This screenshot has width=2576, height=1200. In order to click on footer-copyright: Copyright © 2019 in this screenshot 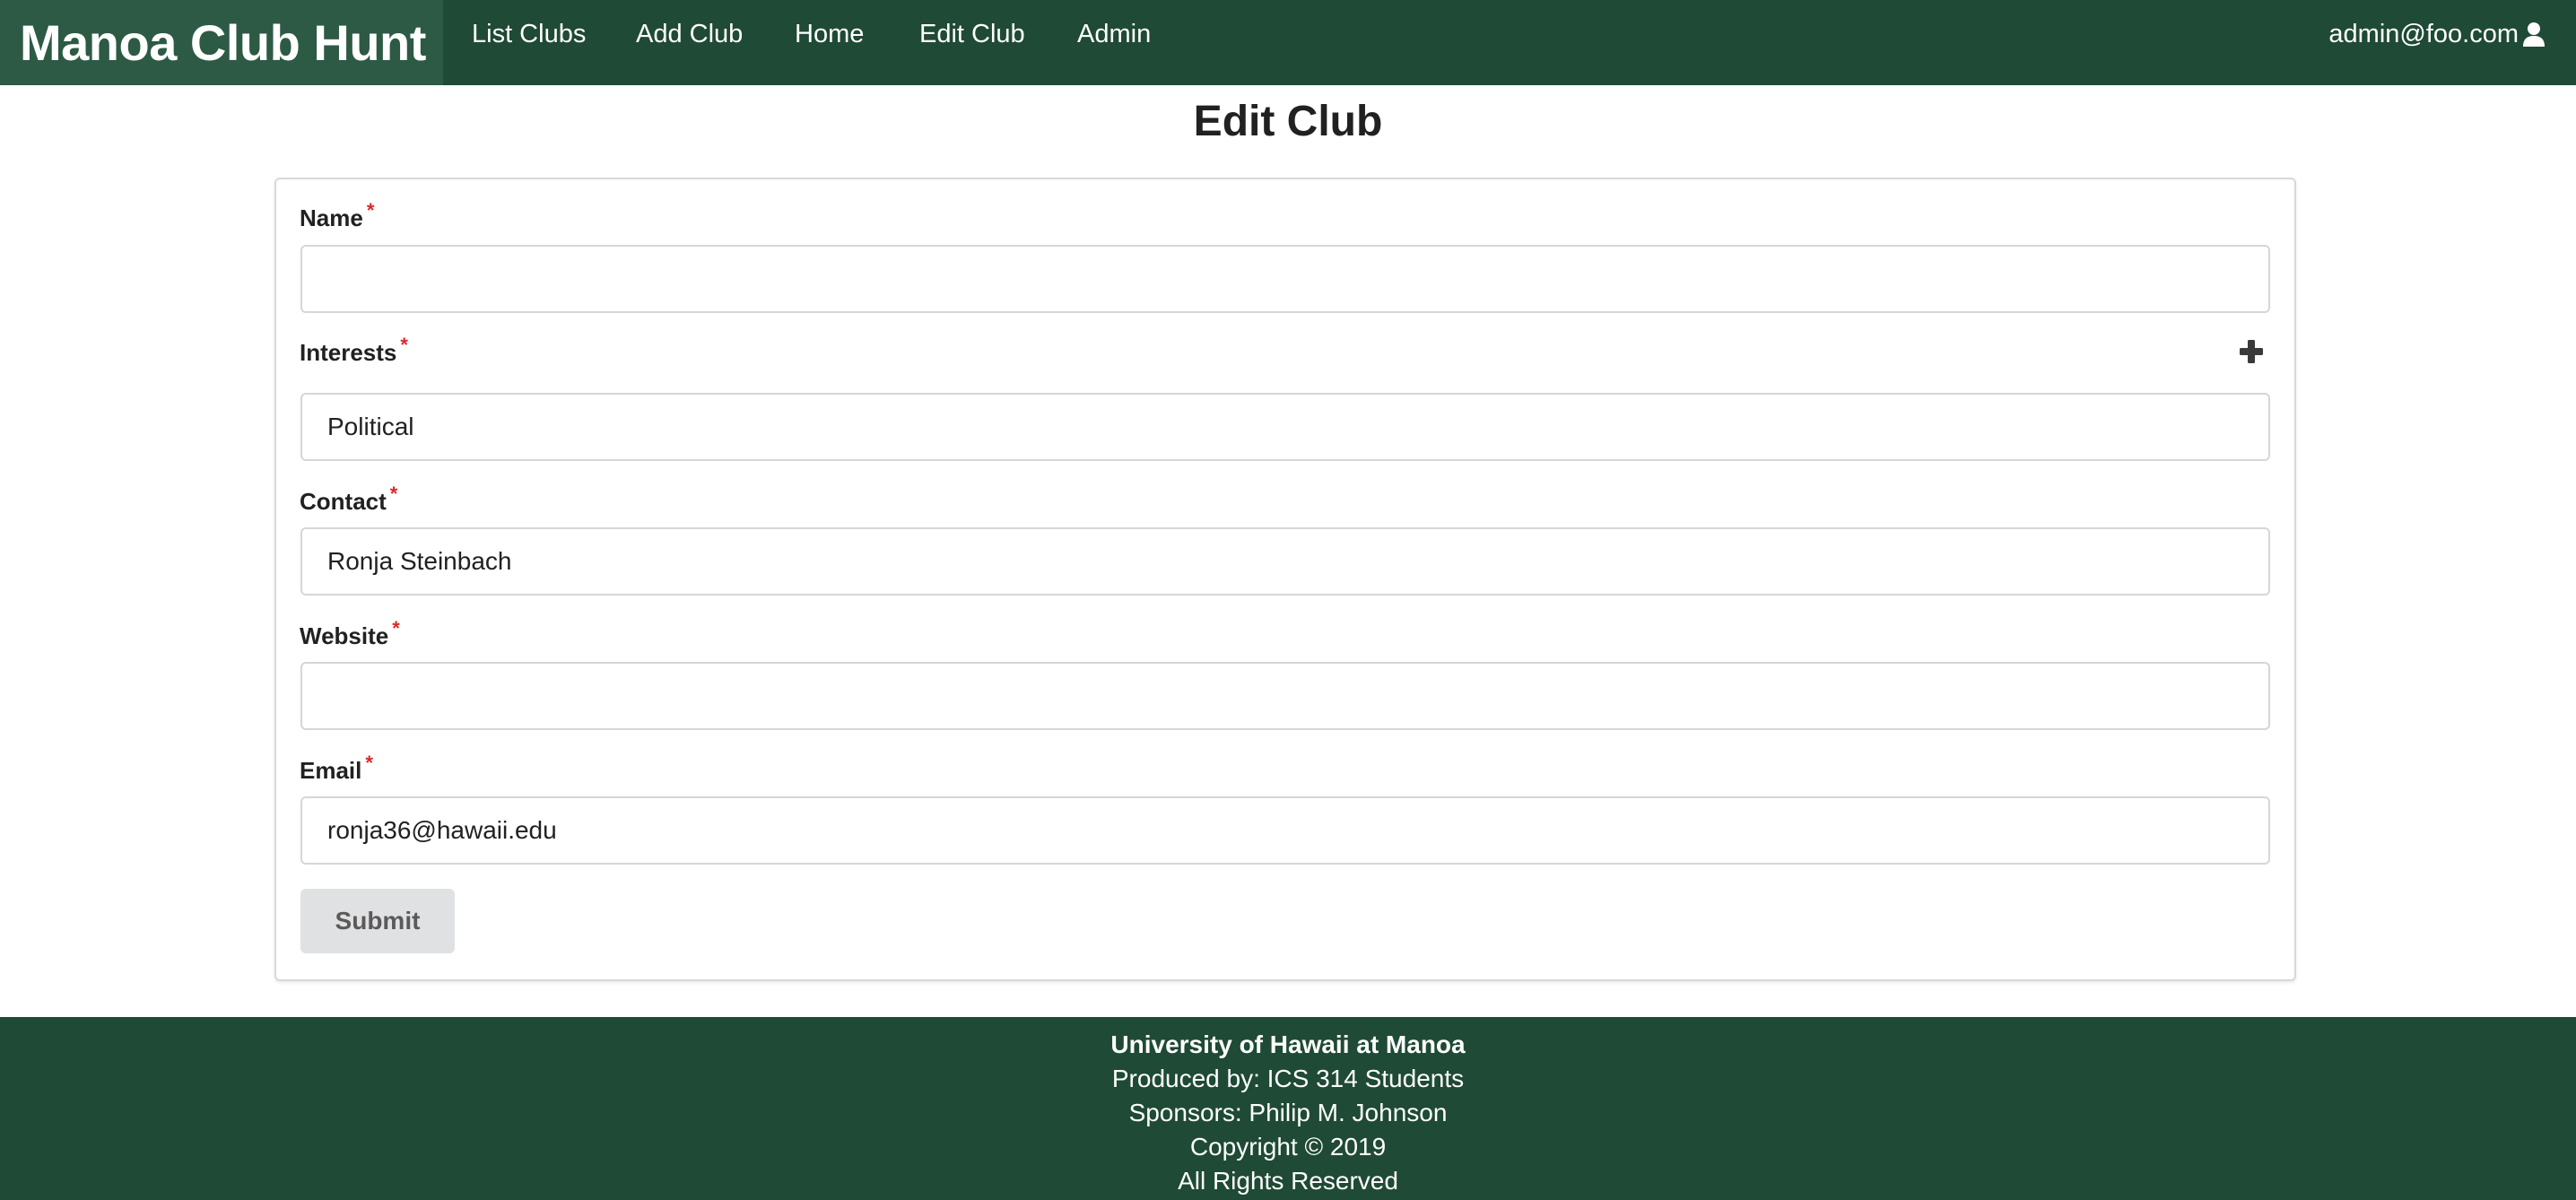, I will do `click(1288, 1147)`.